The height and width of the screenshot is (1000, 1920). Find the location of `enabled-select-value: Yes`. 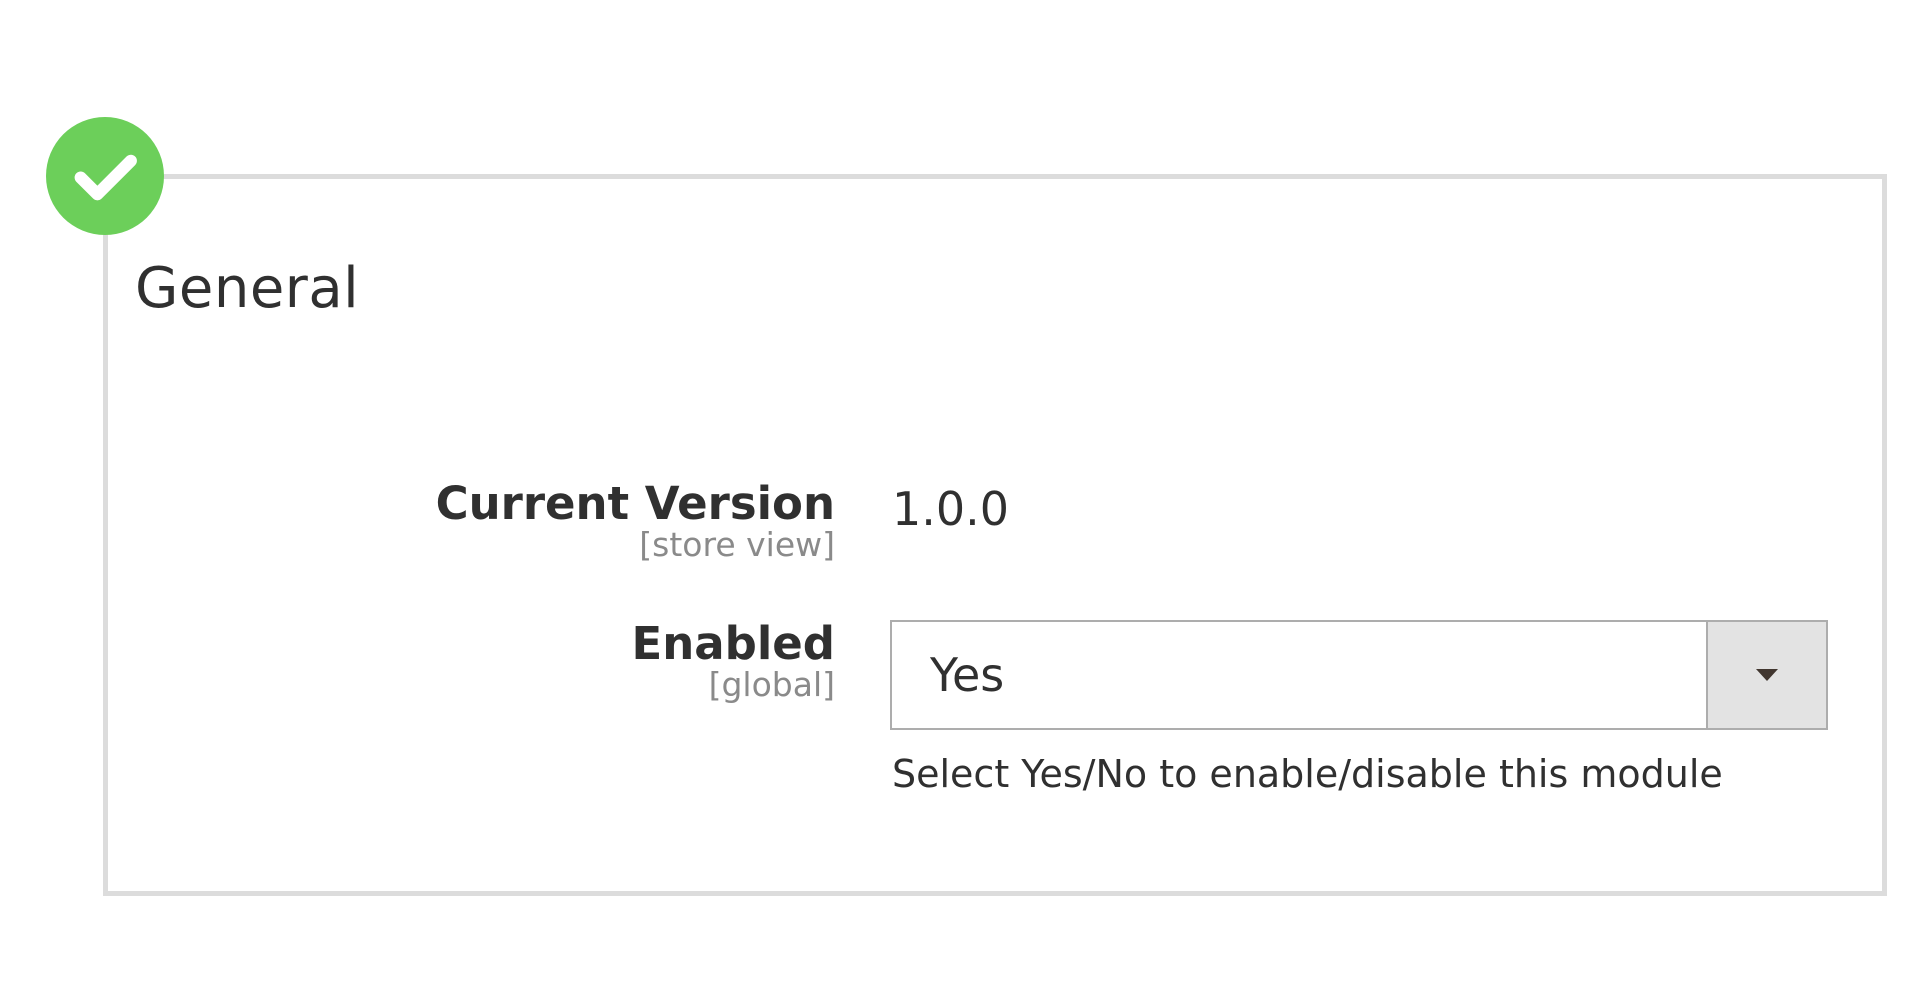

enabled-select-value: Yes is located at coordinates (1299, 675).